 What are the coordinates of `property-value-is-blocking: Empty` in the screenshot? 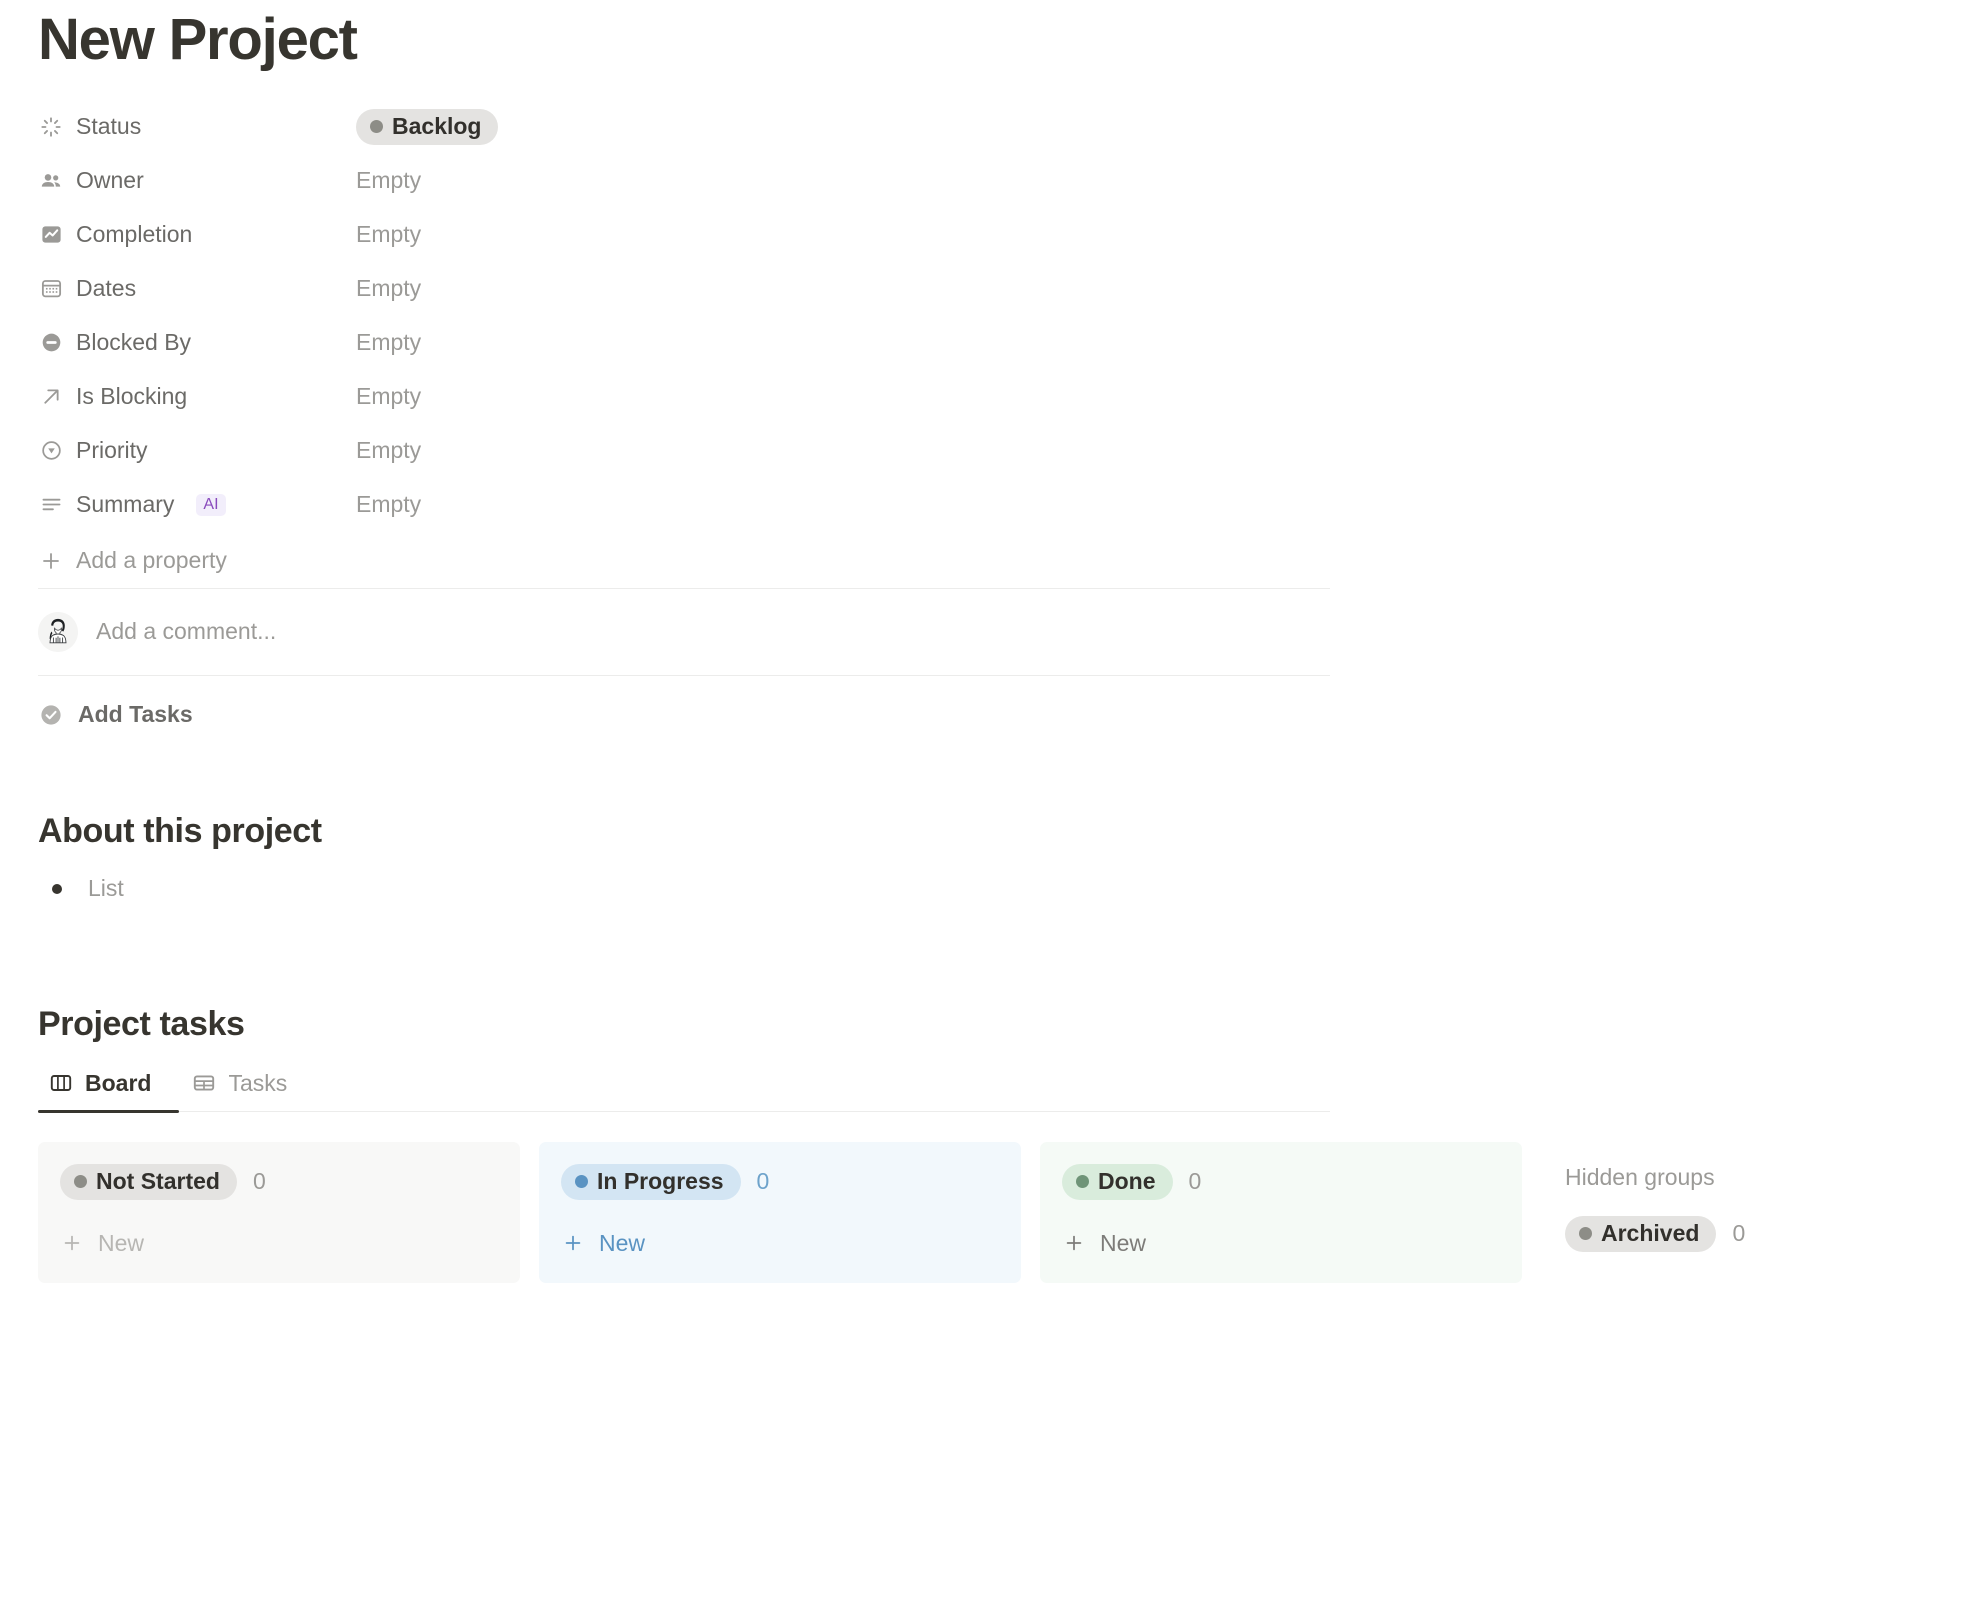 It's located at (388, 396).